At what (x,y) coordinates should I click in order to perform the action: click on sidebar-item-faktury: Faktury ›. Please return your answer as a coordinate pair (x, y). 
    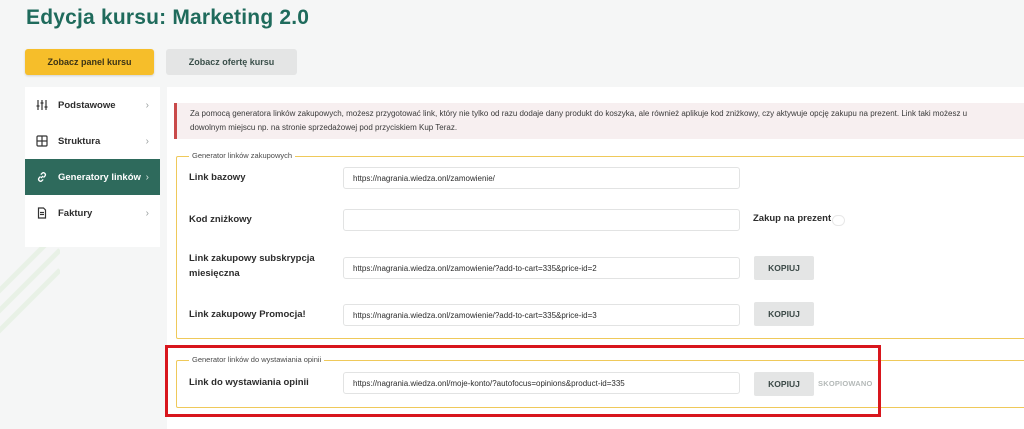
    Looking at the image, I should click on (92, 213).